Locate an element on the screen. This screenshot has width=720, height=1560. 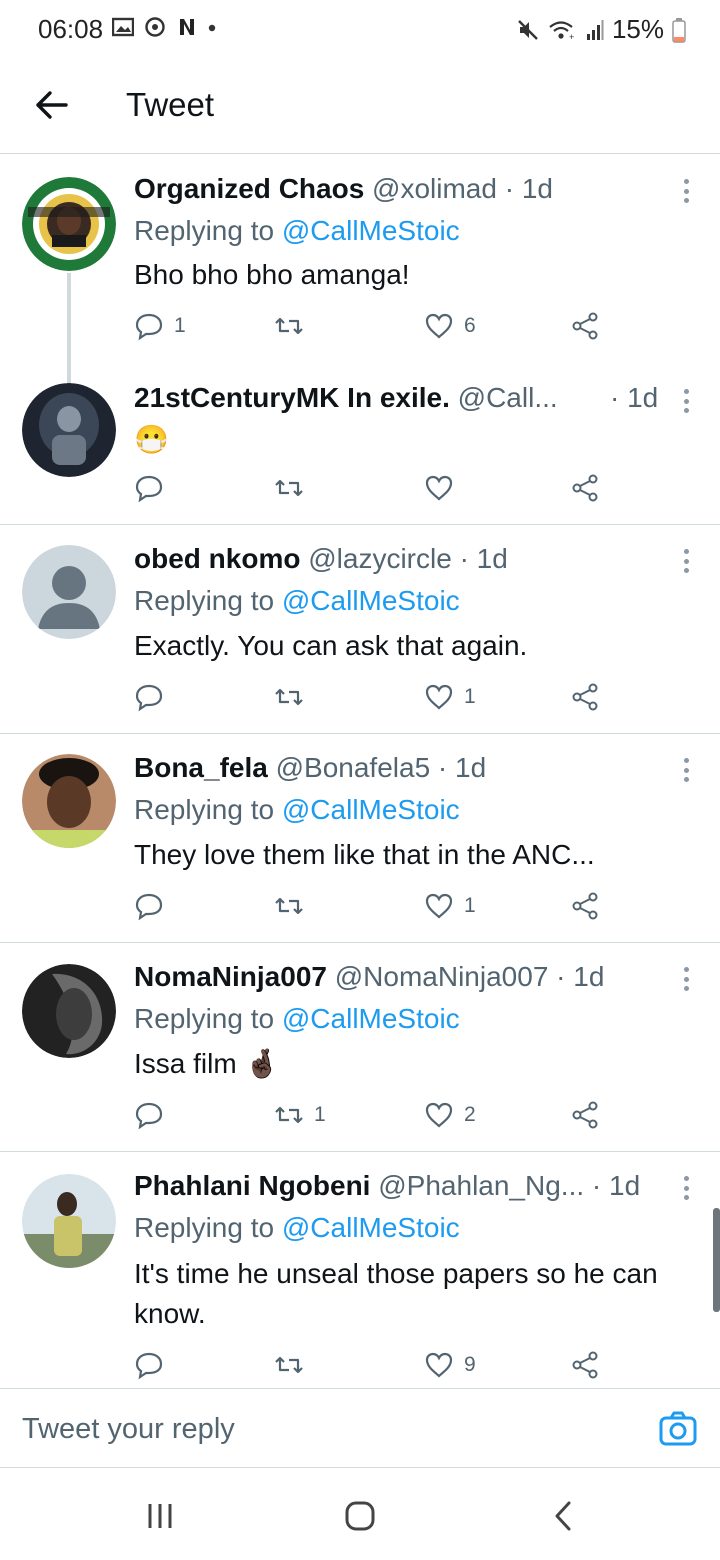
reply-composer is located at coordinates (360, 1428).